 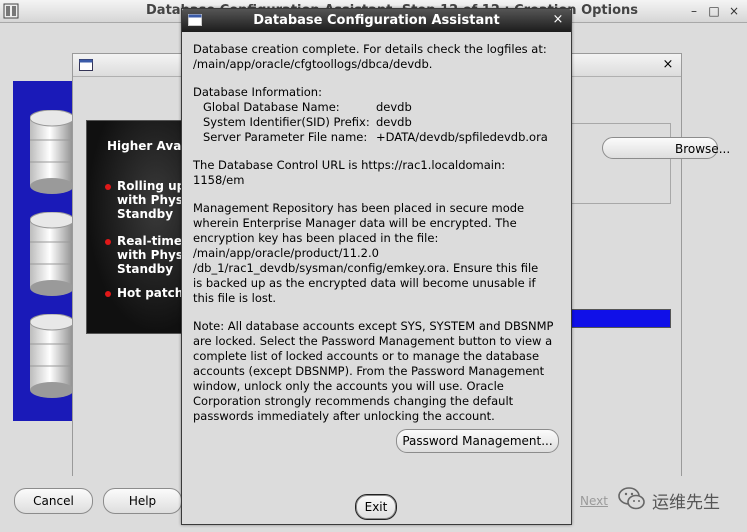 What do you see at coordinates (86, 65) in the screenshot?
I see `window-icon` at bounding box center [86, 65].